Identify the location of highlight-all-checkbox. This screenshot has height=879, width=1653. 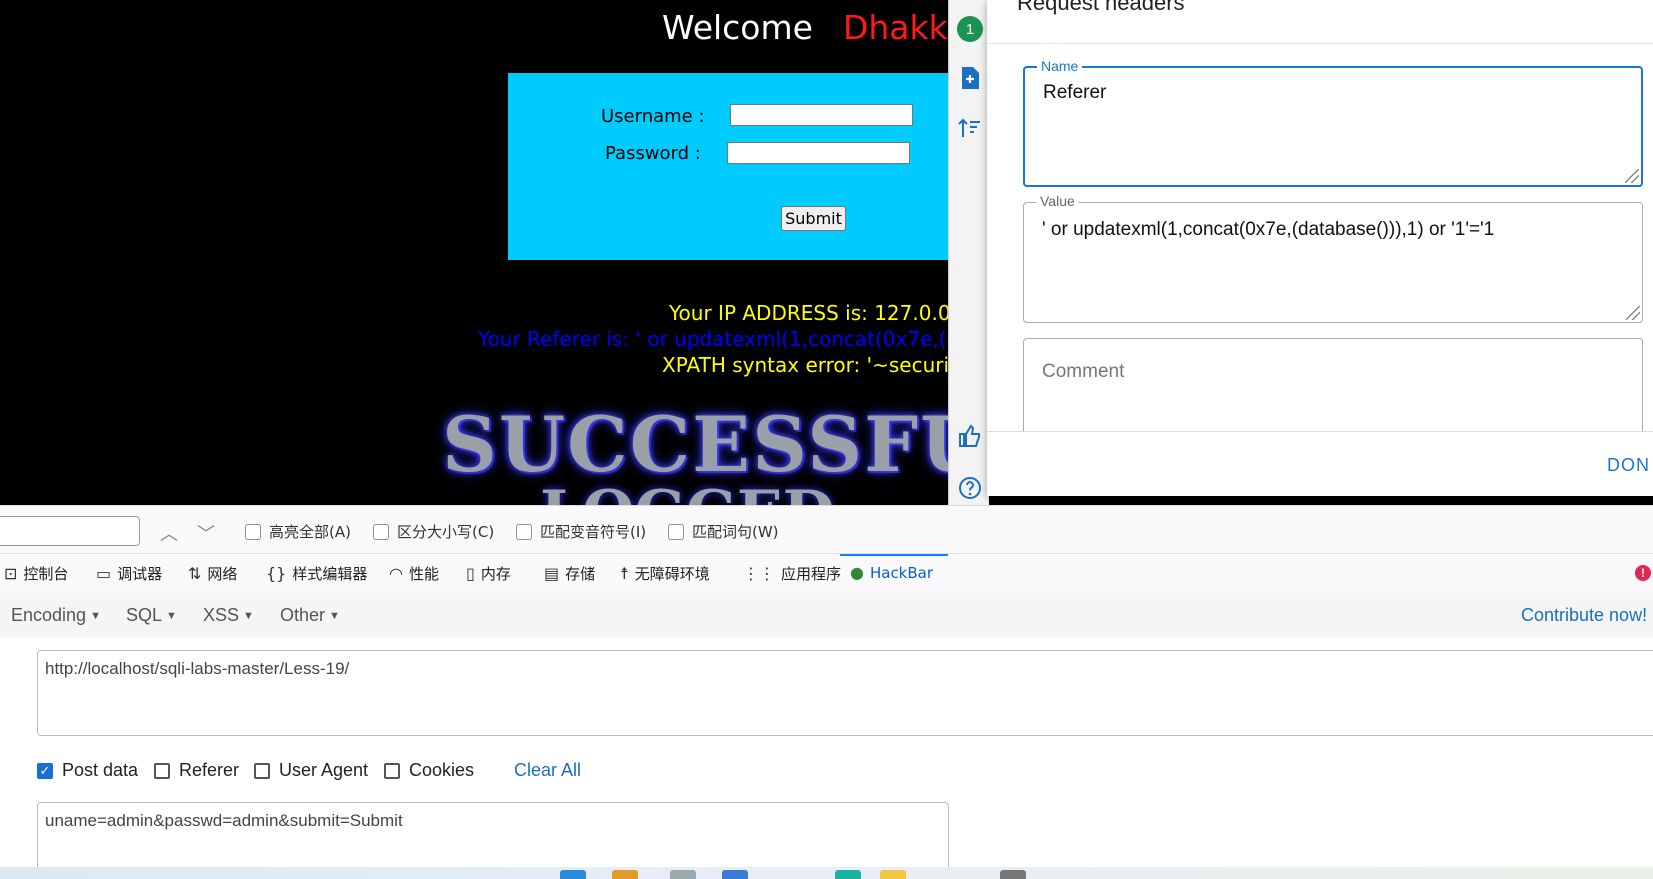
(253, 531).